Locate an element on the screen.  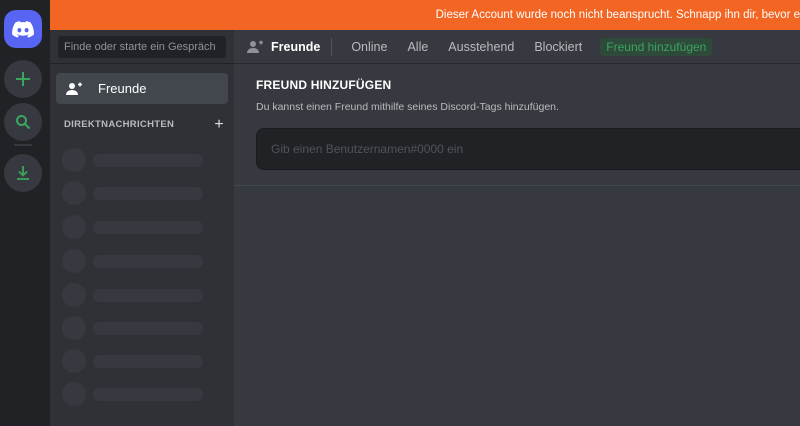
add-friend-heading: FREUND HINZUFÜGEN is located at coordinates (324, 85).